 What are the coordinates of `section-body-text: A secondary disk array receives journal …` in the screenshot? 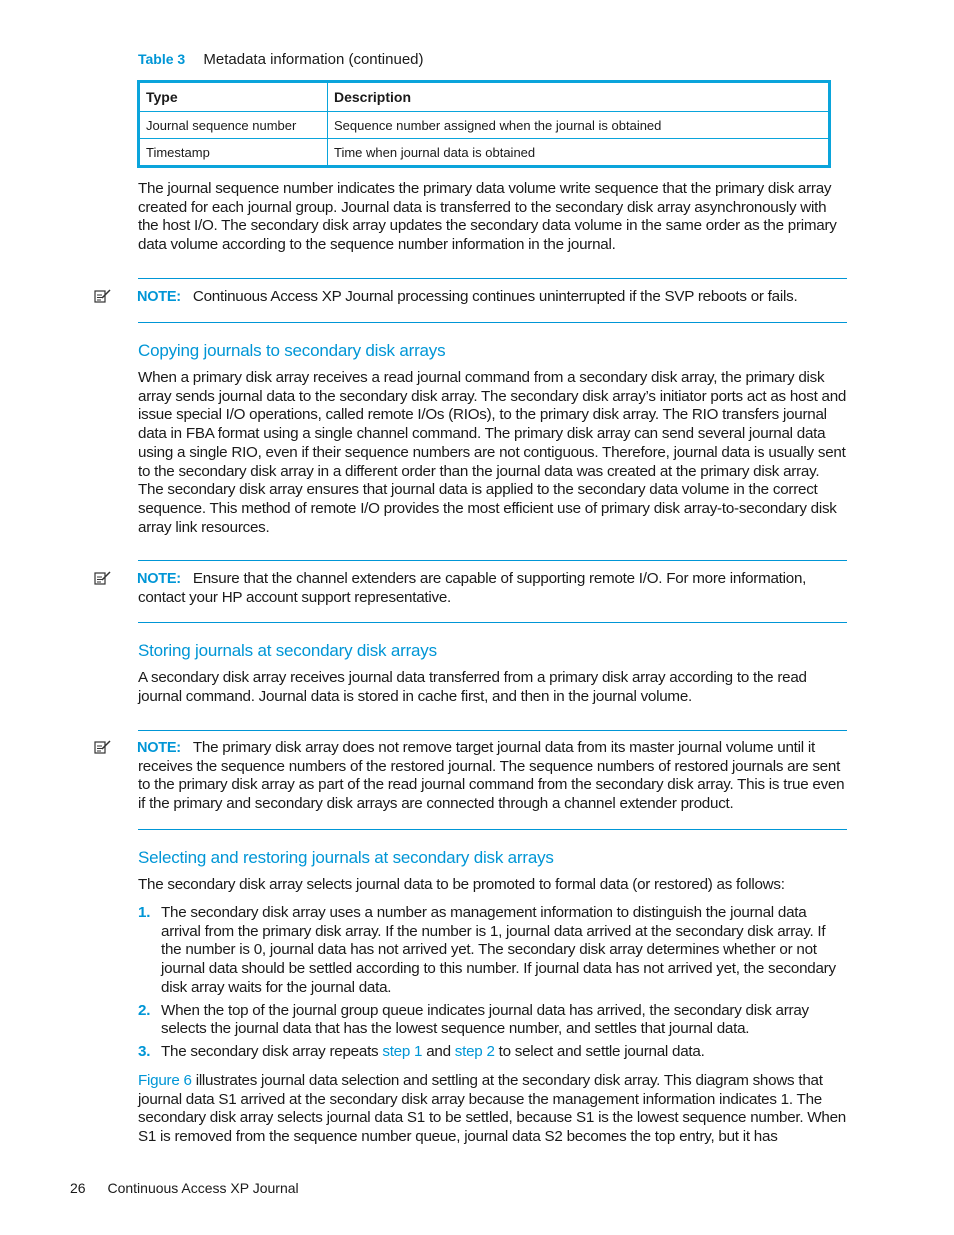 It's located at (472, 687).